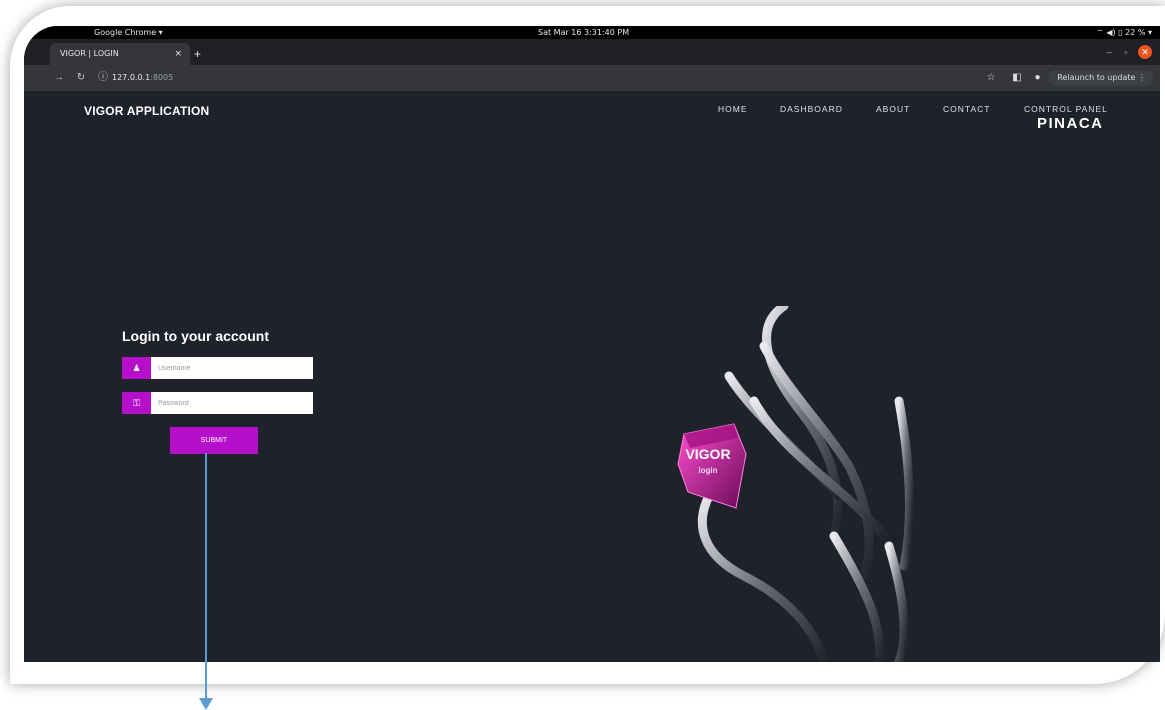 This screenshot has width=1165, height=710. I want to click on login-title: Login to your account, so click(195, 336).